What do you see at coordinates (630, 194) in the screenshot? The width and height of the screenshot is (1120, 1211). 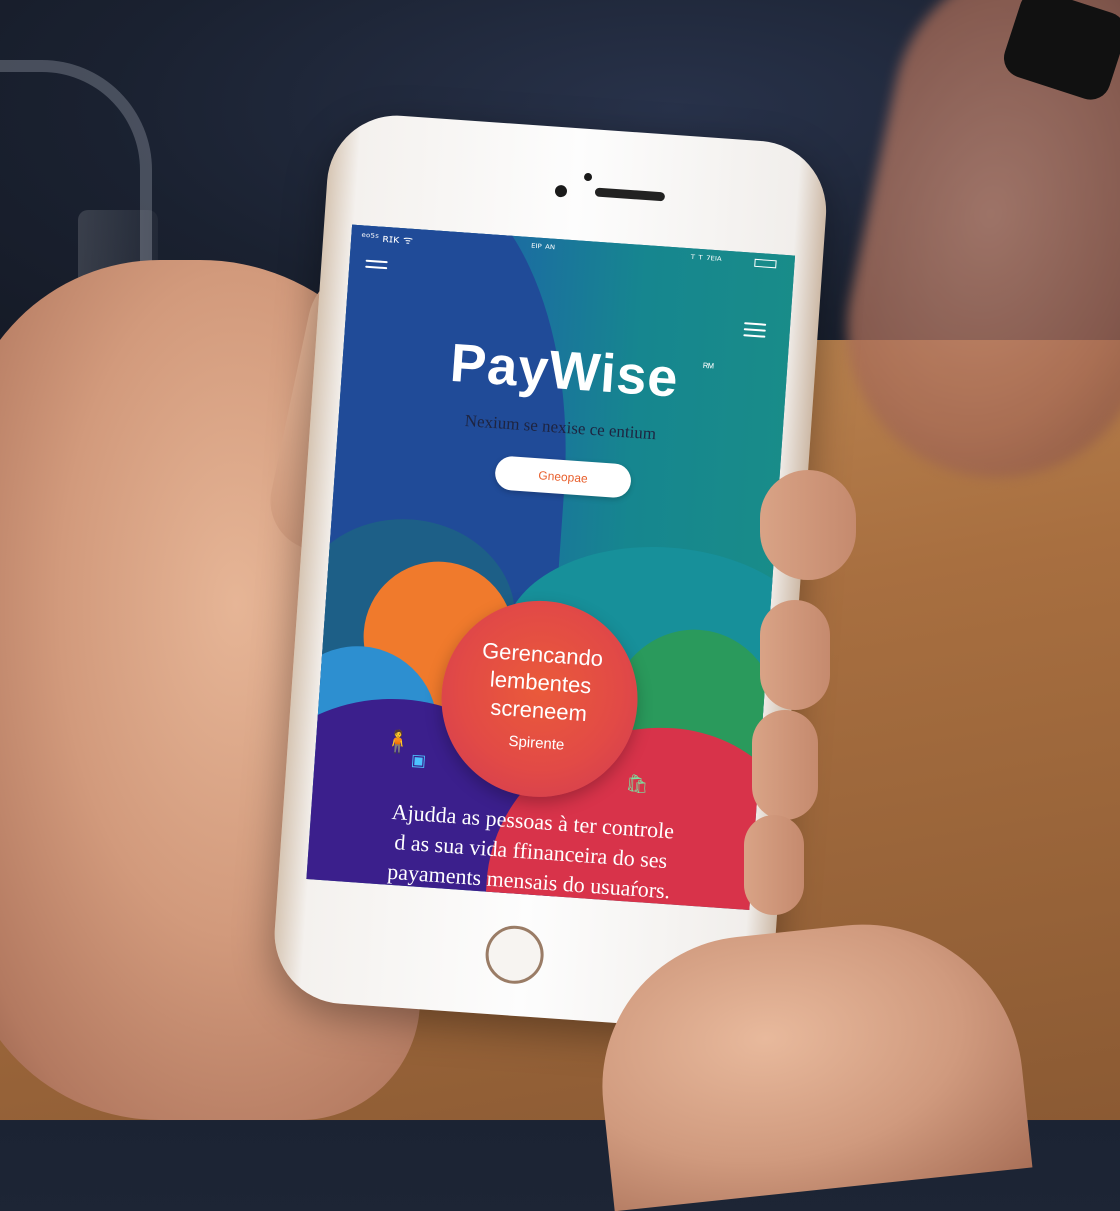 I see `earpiece-speaker` at bounding box center [630, 194].